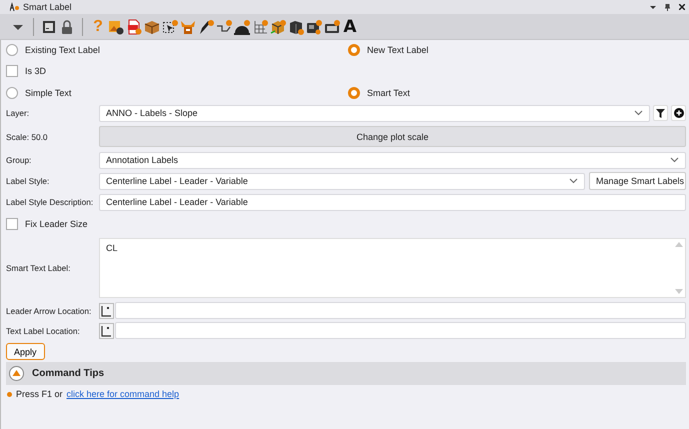 The height and width of the screenshot is (429, 689). Describe the element at coordinates (43, 331) in the screenshot. I see `field-label: Text Label Location:` at that location.